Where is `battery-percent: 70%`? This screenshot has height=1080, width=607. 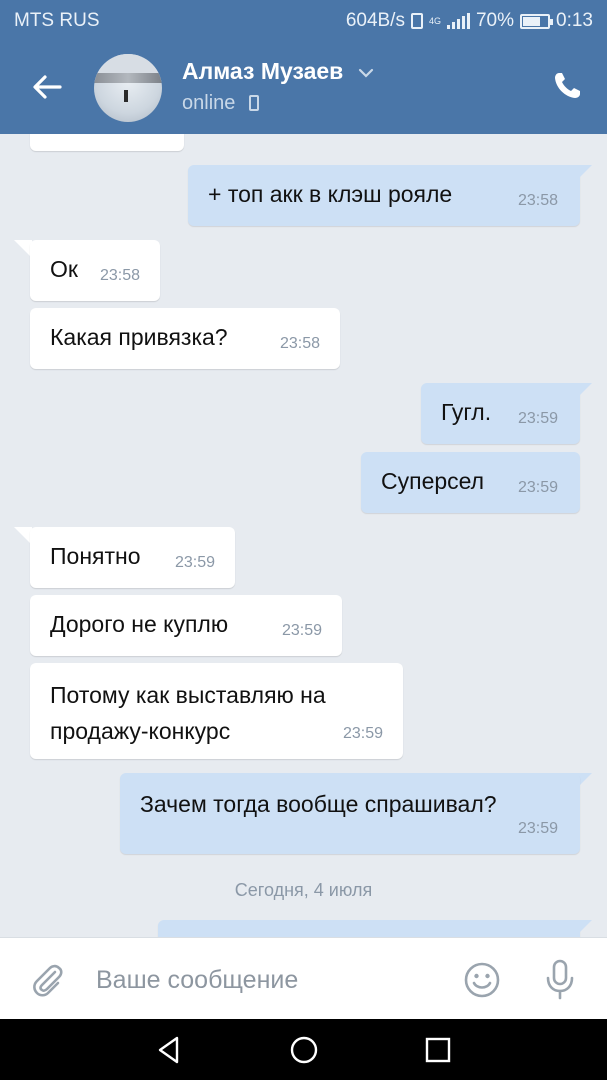
battery-percent: 70% is located at coordinates (495, 20).